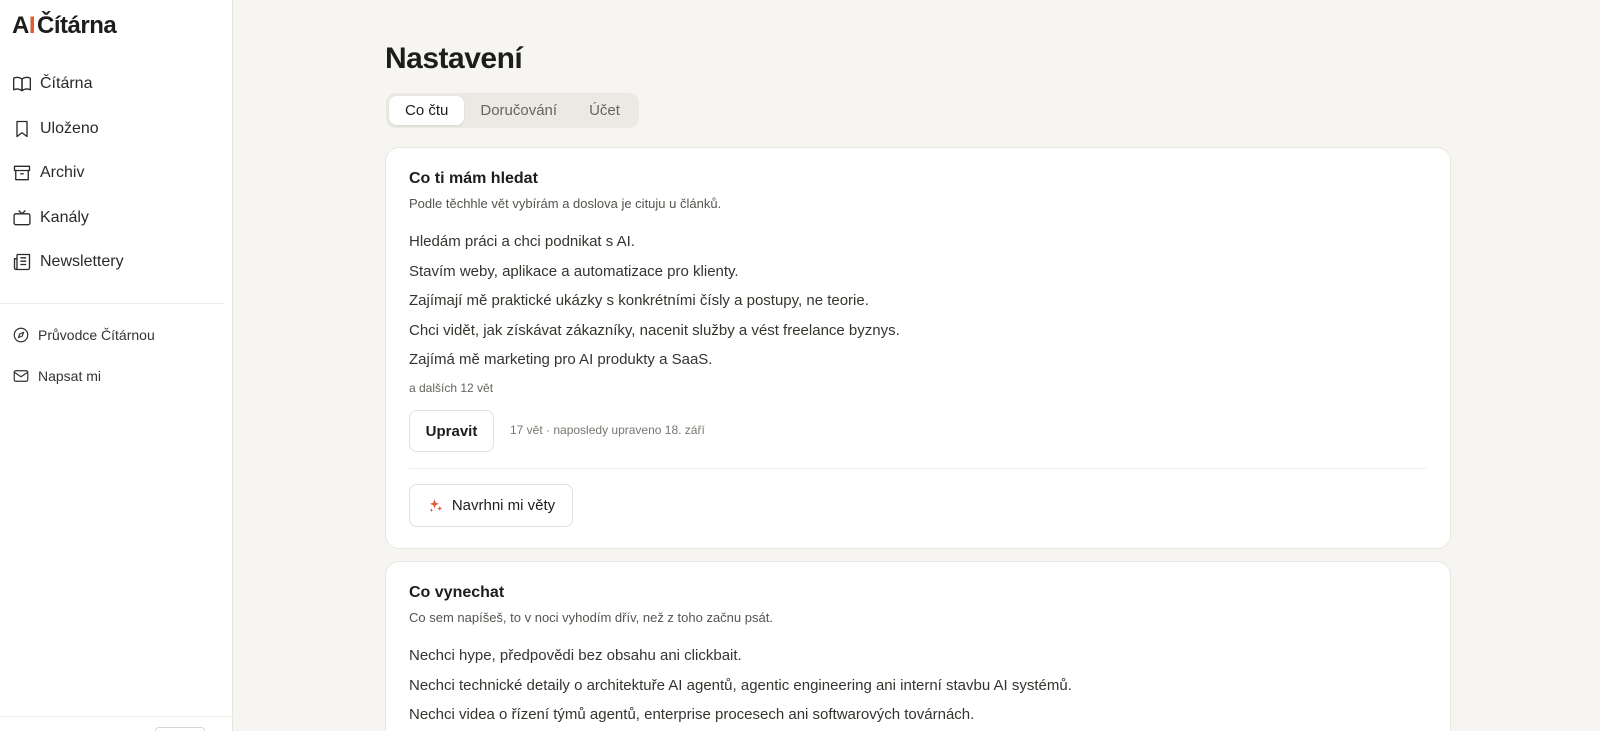 The image size is (1600, 731). I want to click on card-divider, so click(918, 468).